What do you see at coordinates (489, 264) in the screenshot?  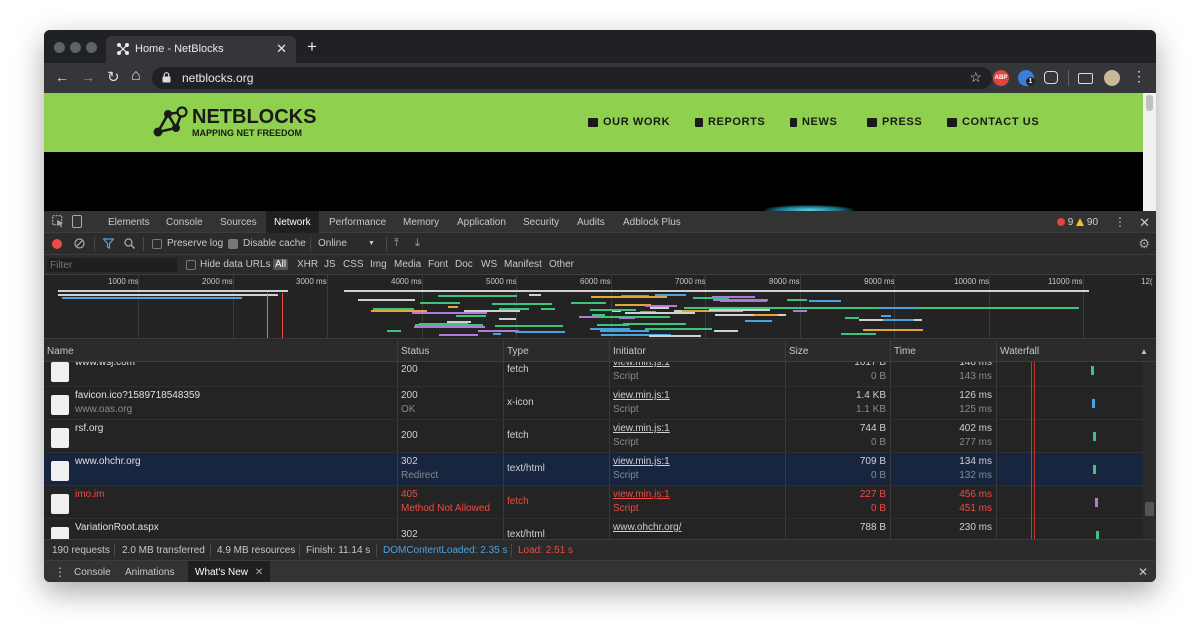 I see `filter-type-ws: WS` at bounding box center [489, 264].